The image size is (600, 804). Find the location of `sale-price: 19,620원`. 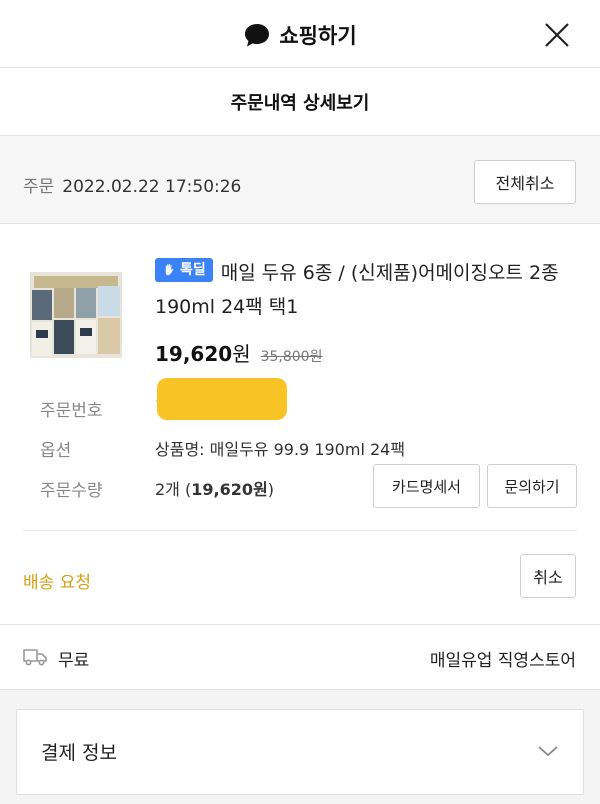

sale-price: 19,620원 is located at coordinates (203, 352).